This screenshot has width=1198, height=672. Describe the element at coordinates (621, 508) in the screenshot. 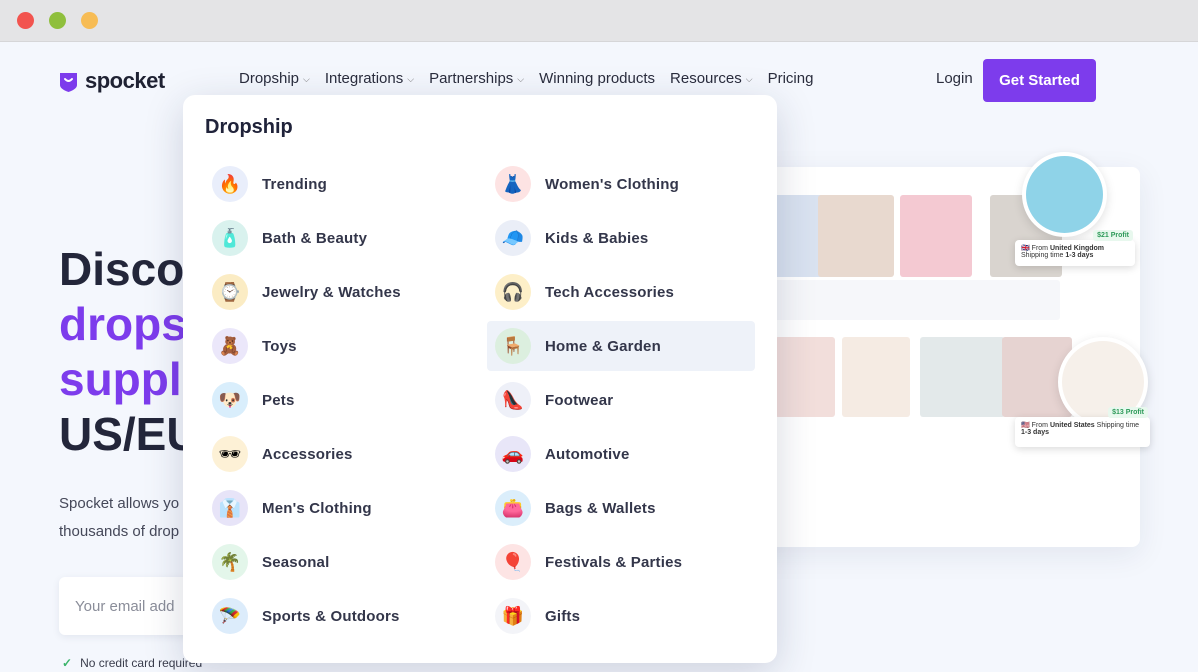

I see `dropdown-item-bags-wallets: 👛 Bags & Wallets` at that location.